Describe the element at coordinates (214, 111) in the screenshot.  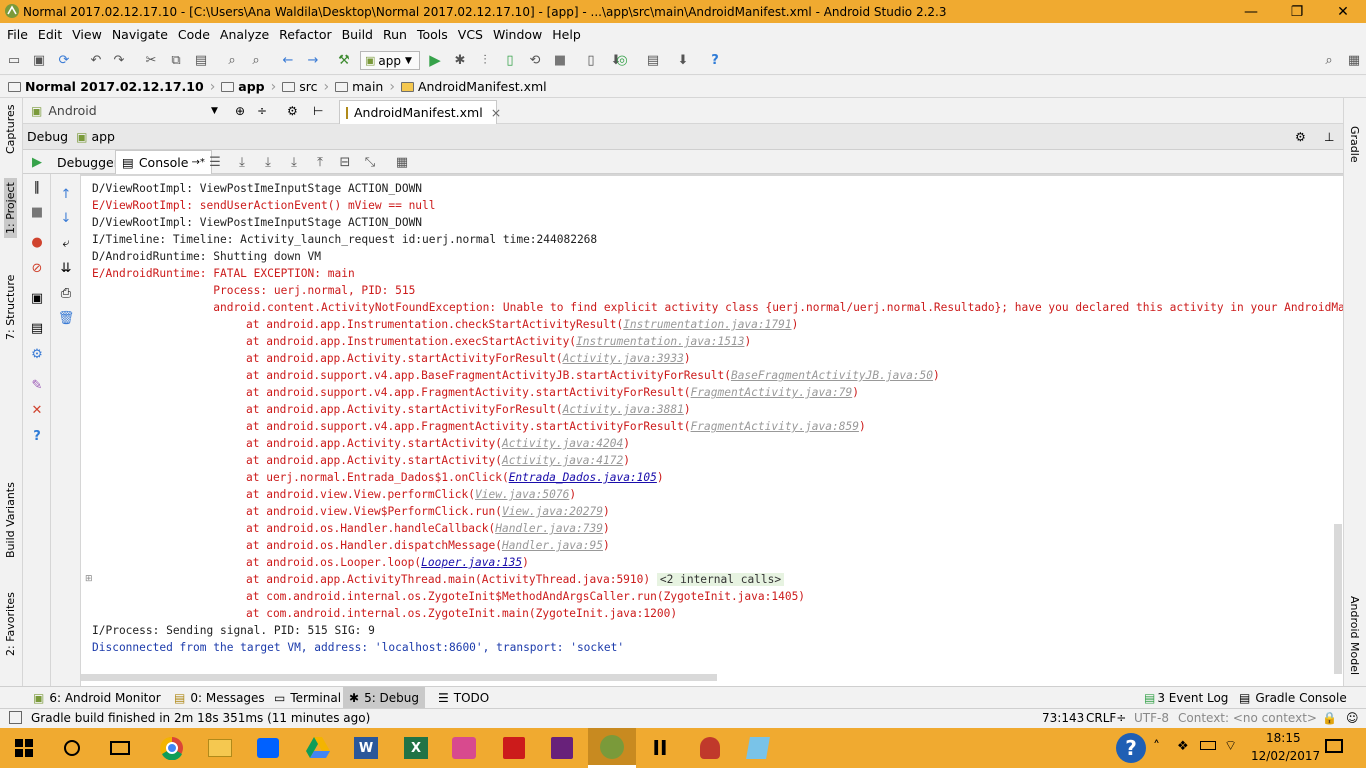
I see `chevron-down-icon: ▼` at that location.